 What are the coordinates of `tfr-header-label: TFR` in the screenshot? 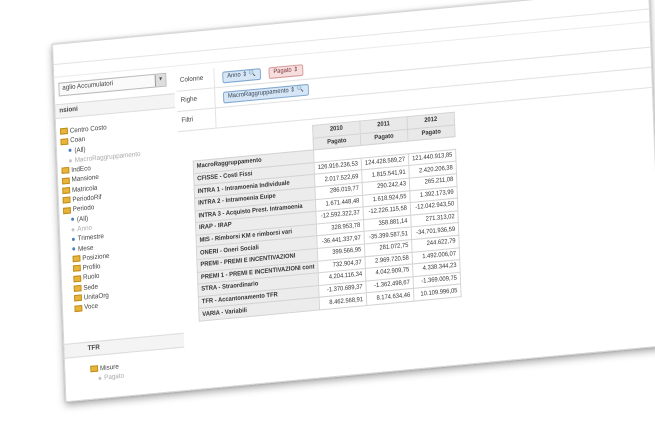 It's located at (93, 348).